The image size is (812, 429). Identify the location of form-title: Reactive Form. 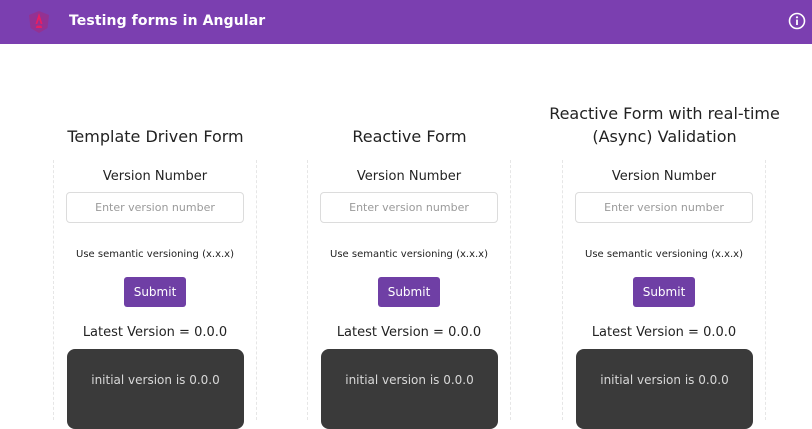
(409, 136).